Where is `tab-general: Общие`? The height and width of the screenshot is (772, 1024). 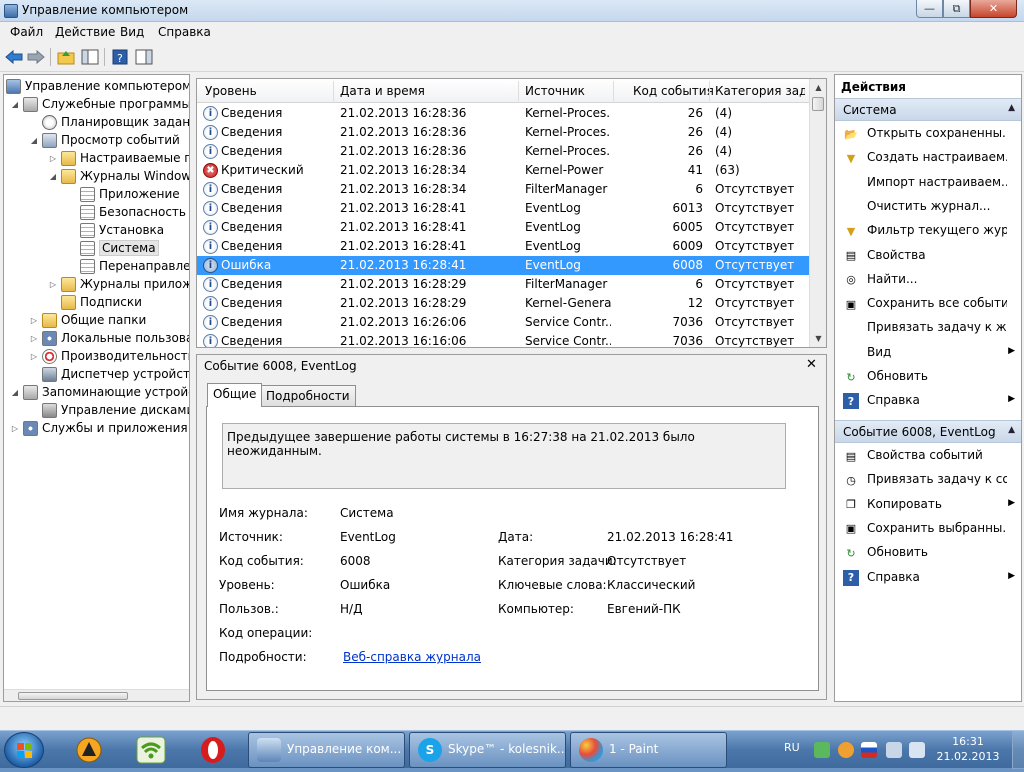 tab-general: Общие is located at coordinates (235, 395).